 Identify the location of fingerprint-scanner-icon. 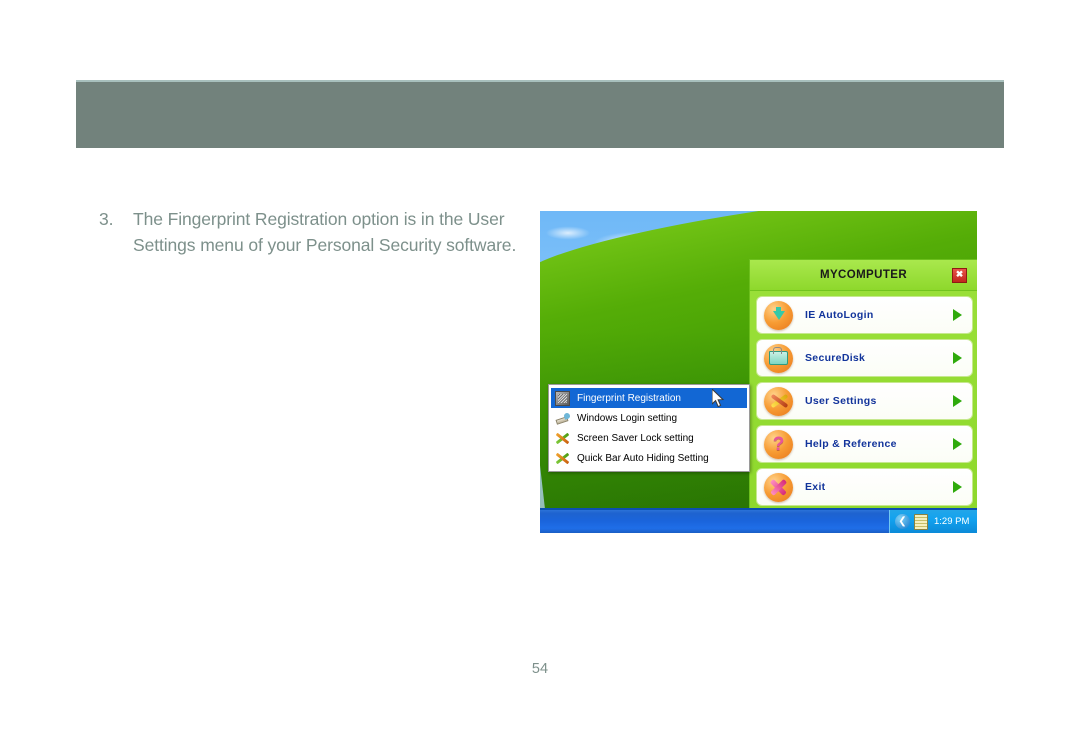
(562, 398).